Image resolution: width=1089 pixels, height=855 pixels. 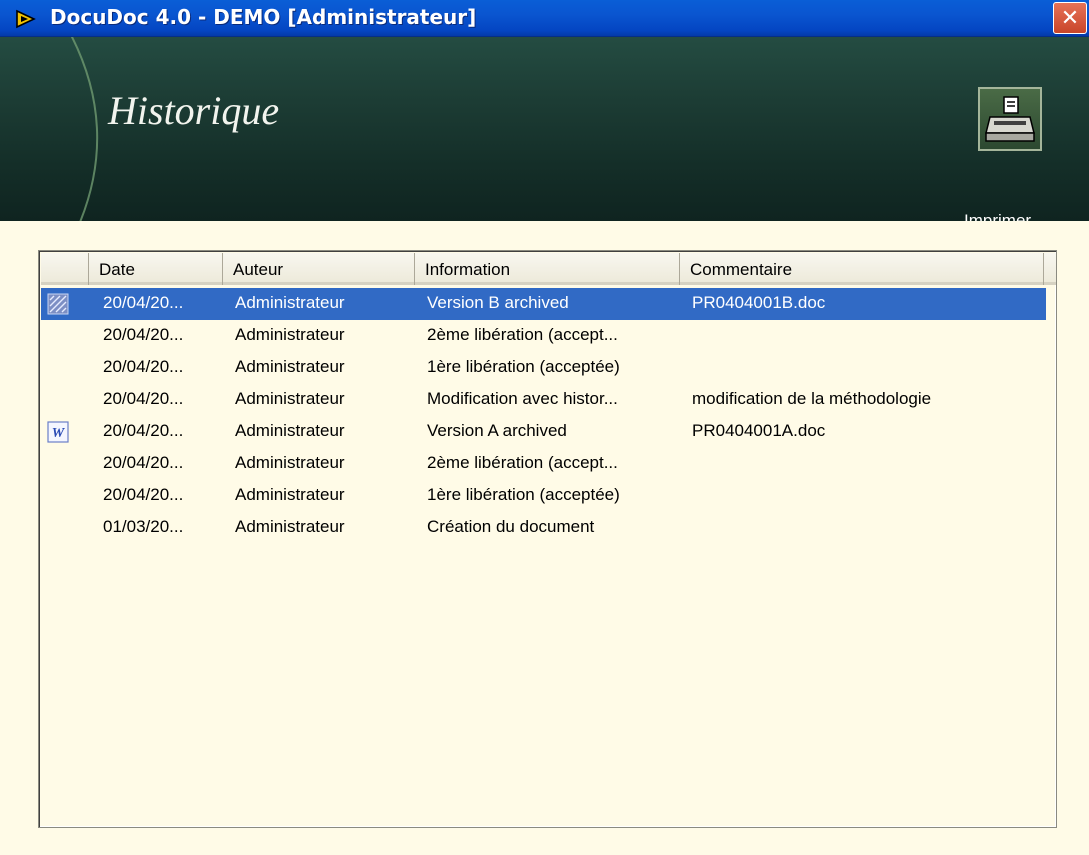 I want to click on column-header-information: Information, so click(x=547, y=269).